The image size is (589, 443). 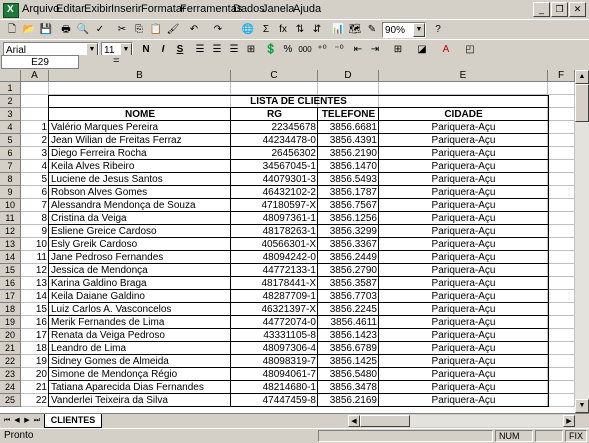 What do you see at coordinates (194, 30) in the screenshot?
I see `undo-icon: ↶` at bounding box center [194, 30].